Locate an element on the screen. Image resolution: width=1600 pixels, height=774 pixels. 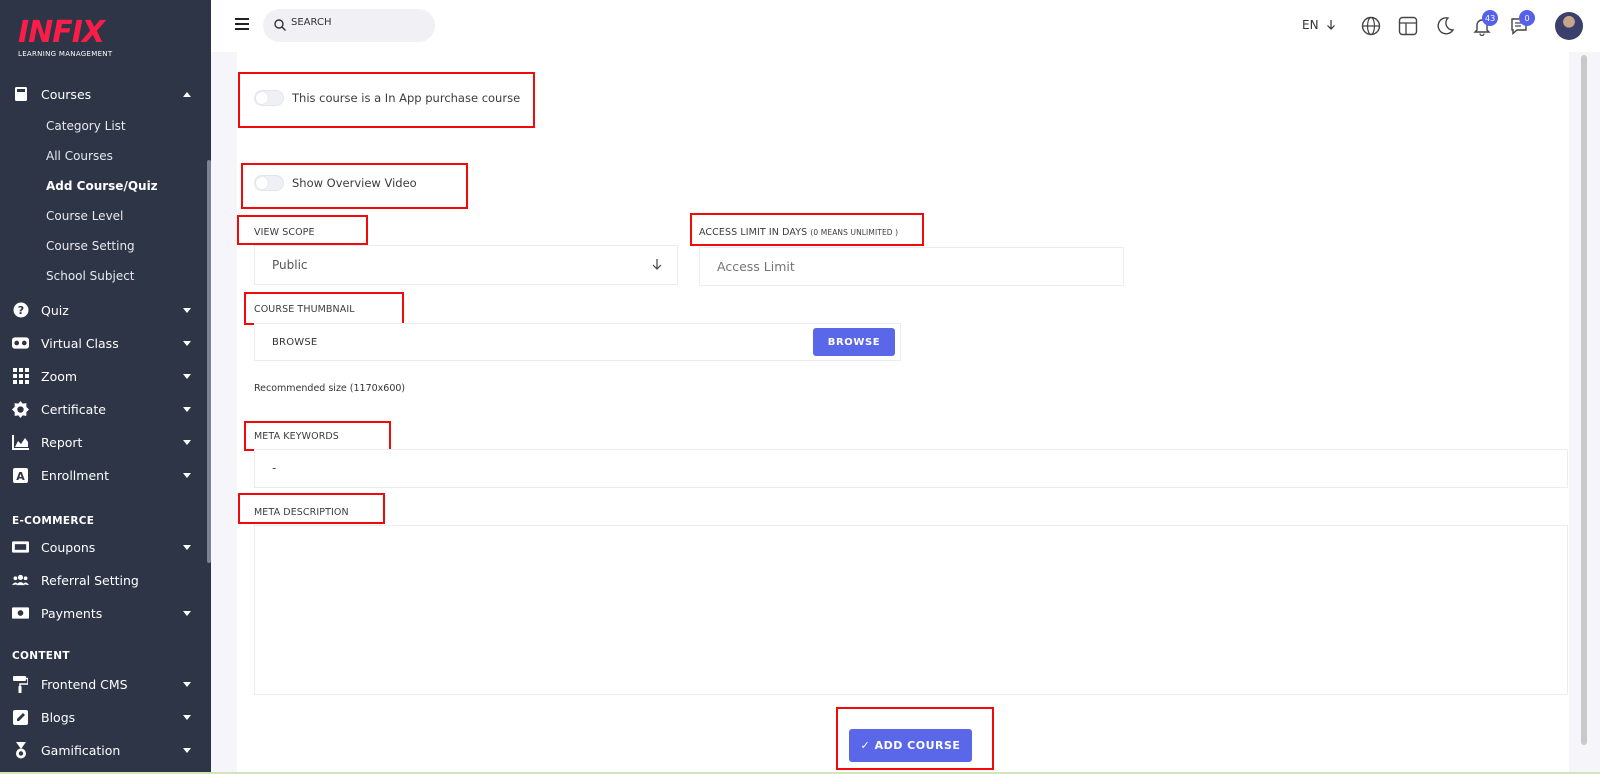
overview-video-toggle is located at coordinates (269, 183).